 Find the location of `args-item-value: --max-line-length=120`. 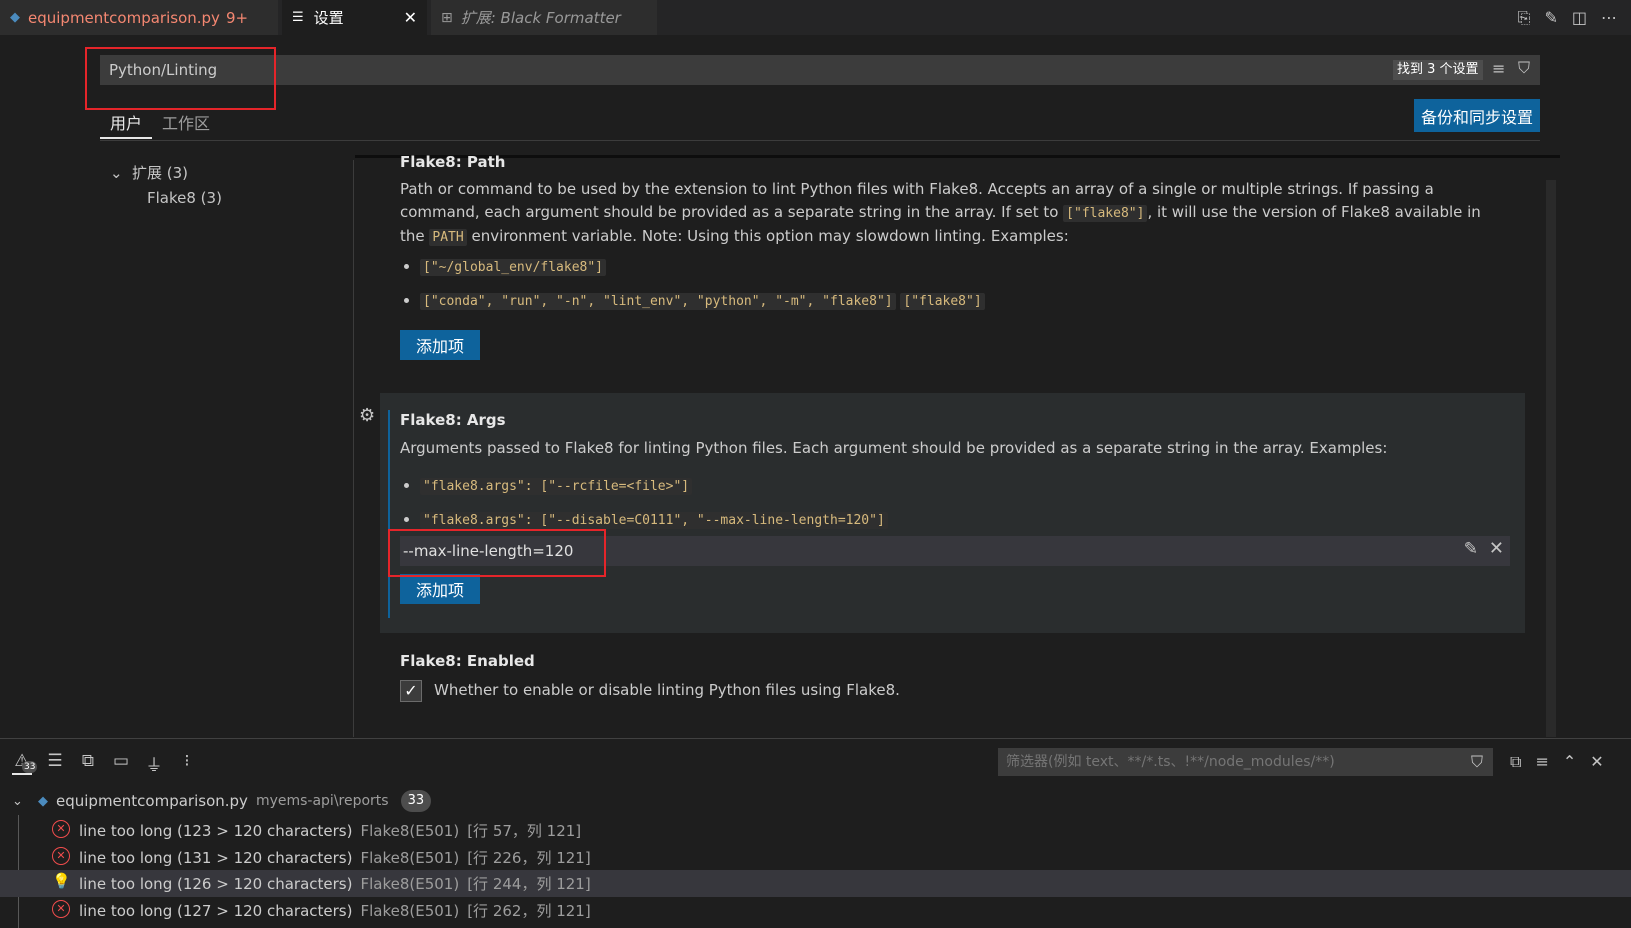

args-item-value: --max-line-length=120 is located at coordinates (488, 551).